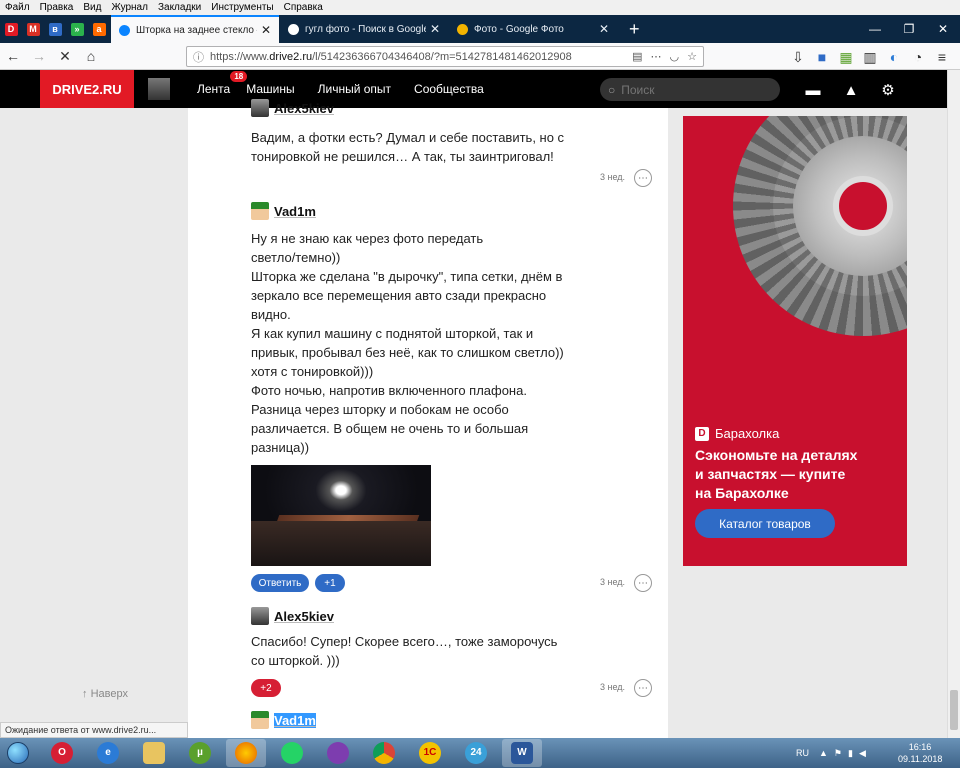 The width and height of the screenshot is (960, 768). What do you see at coordinates (702, 433) in the screenshot?
I see `drive2-icon: D` at bounding box center [702, 433].